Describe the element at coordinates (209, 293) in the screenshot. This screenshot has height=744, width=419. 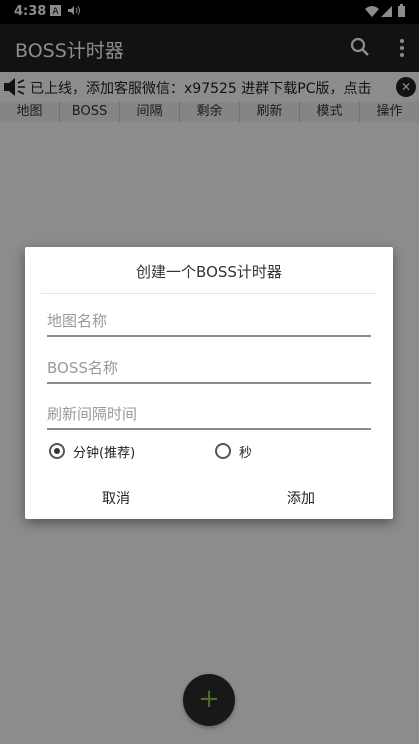
I see `dialog-divider` at that location.